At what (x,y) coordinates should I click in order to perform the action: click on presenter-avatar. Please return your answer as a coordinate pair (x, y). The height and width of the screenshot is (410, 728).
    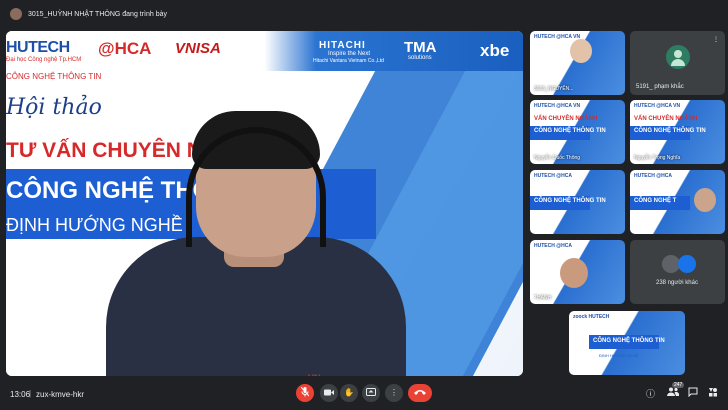
    Looking at the image, I should click on (16, 14).